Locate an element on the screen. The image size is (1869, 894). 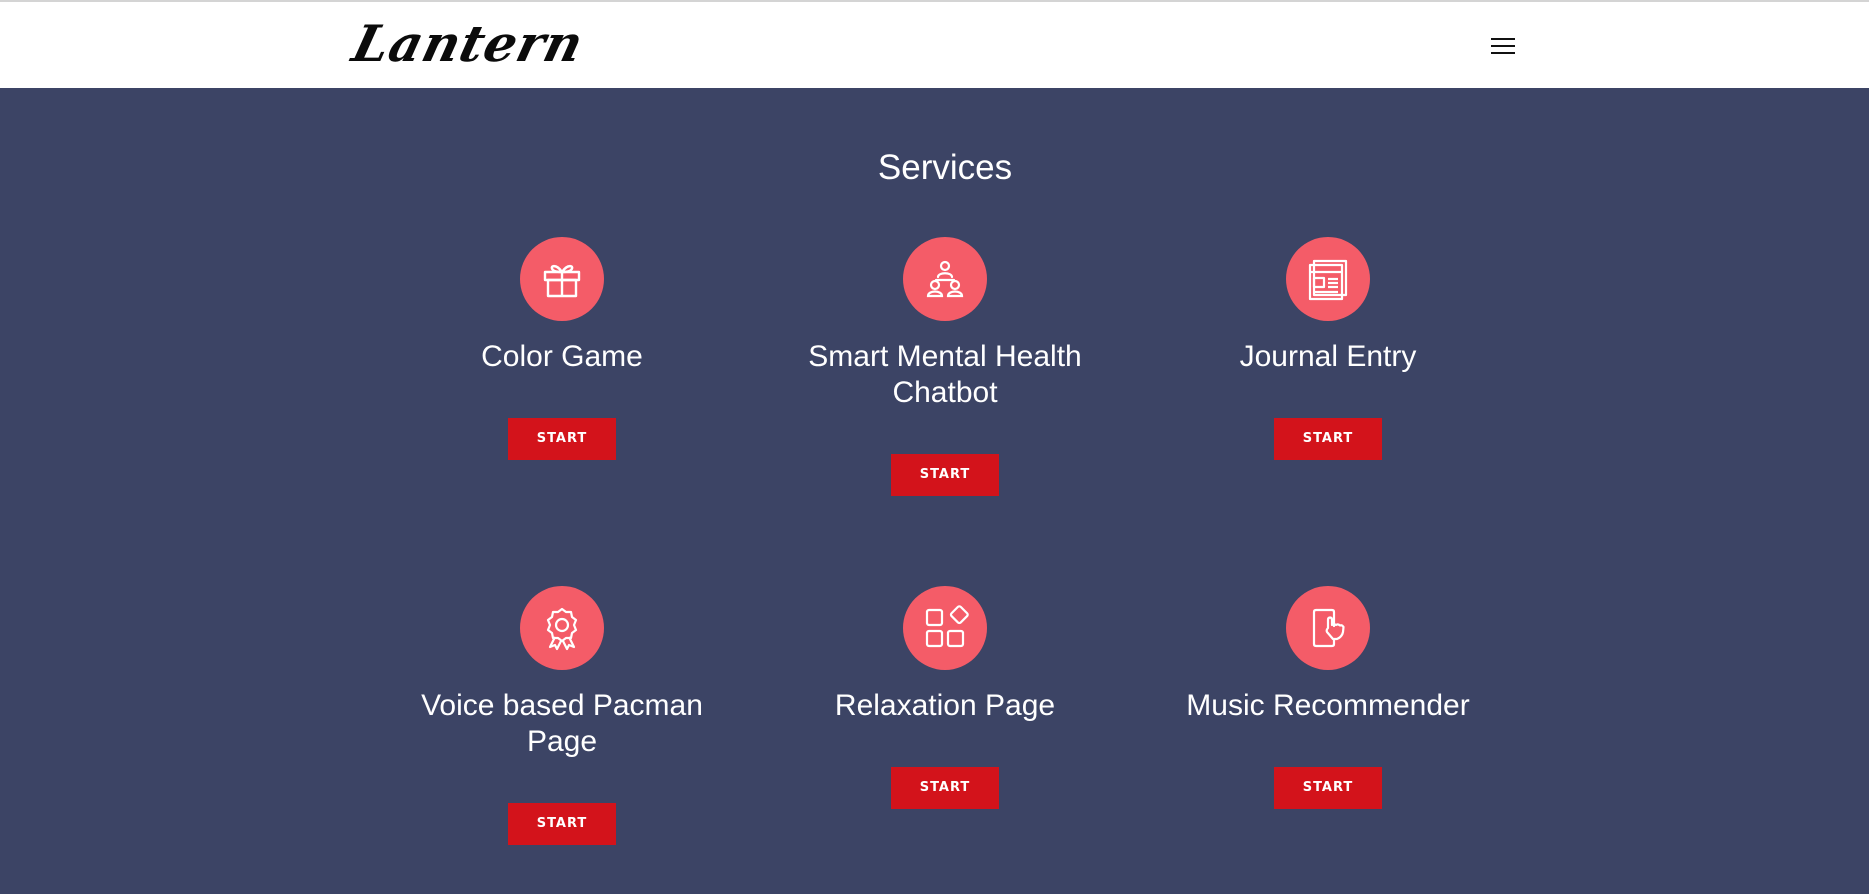
tablet-touch-icon is located at coordinates (1328, 628).